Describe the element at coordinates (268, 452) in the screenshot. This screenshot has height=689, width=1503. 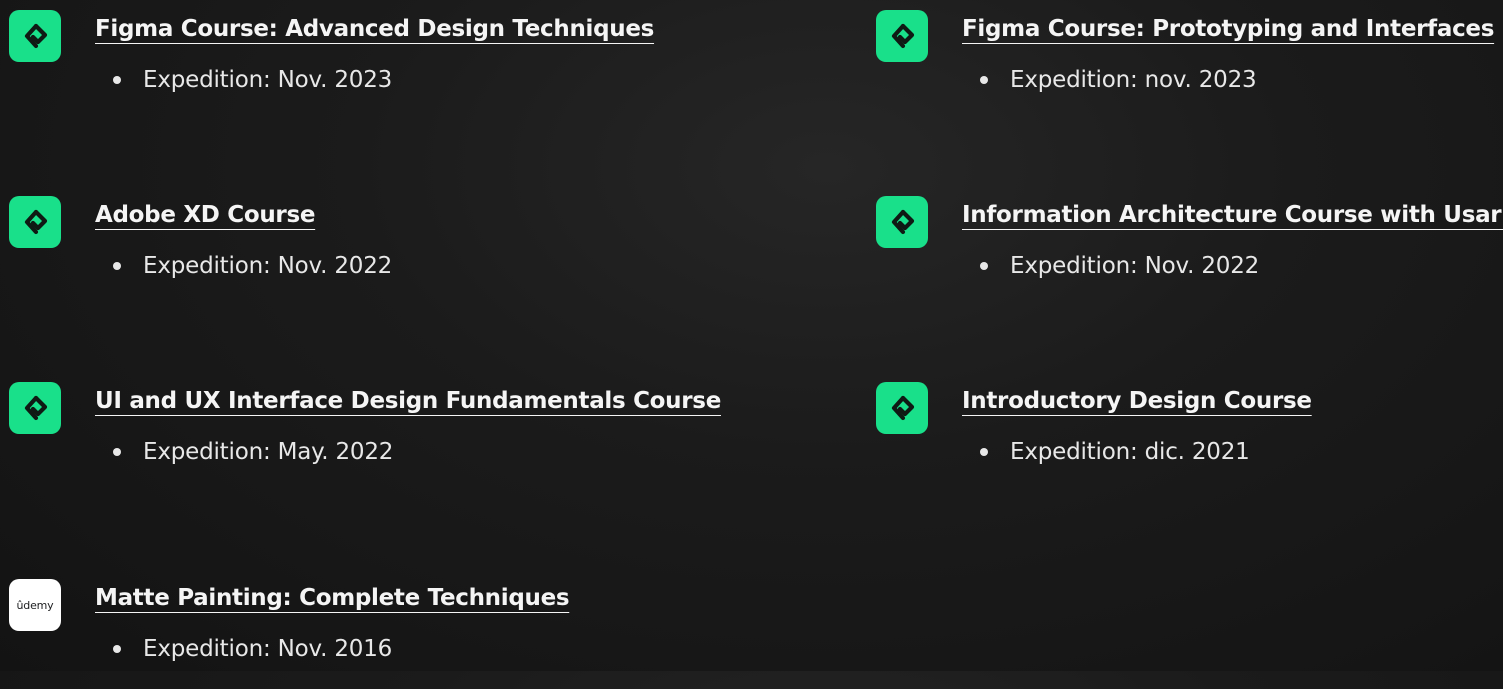
I see `course-expedition-text: Expedition: May. 2022` at that location.